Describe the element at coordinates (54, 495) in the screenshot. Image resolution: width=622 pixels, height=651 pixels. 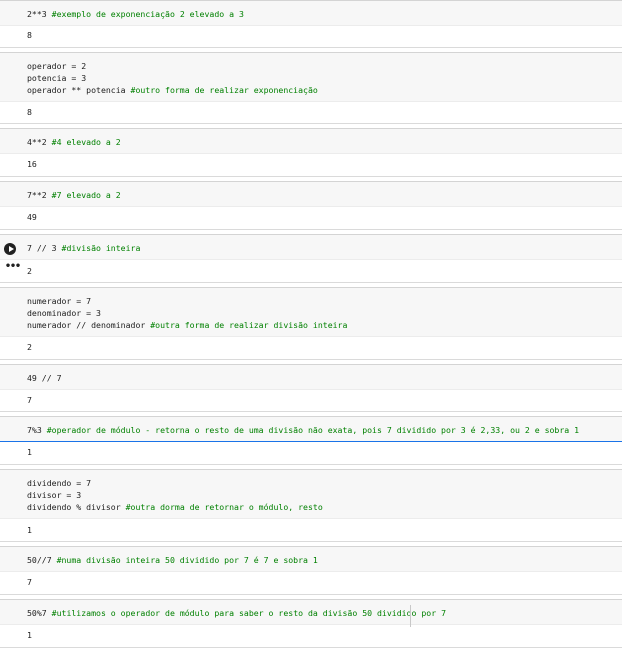
I see `code-line: divisor = 3` at that location.